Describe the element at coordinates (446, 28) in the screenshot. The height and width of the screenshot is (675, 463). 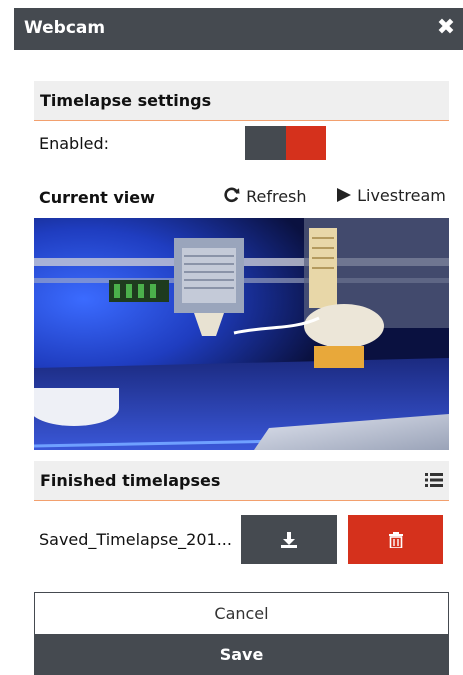
I see `close-icon: ✖` at that location.